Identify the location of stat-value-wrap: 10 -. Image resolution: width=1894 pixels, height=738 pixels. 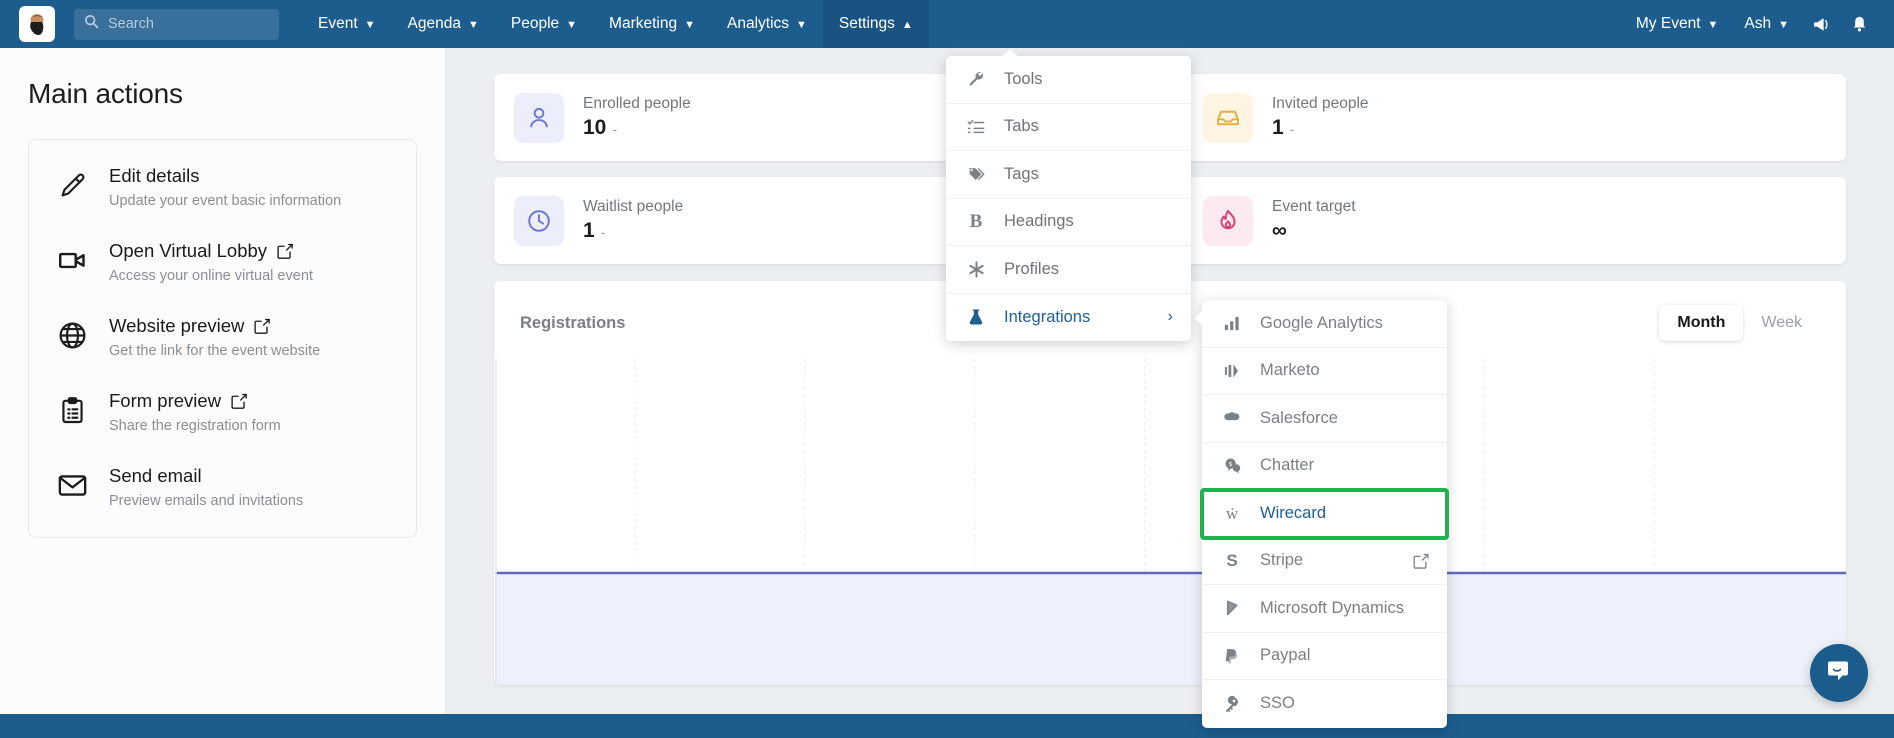
(637, 128).